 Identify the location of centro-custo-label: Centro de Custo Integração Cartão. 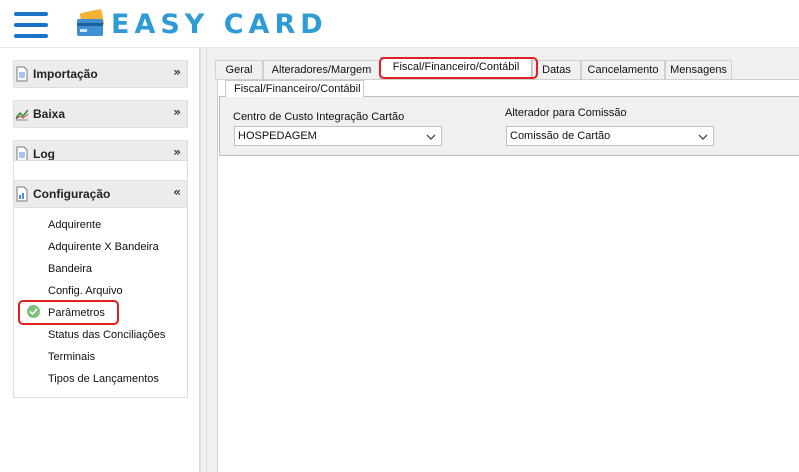
(319, 117).